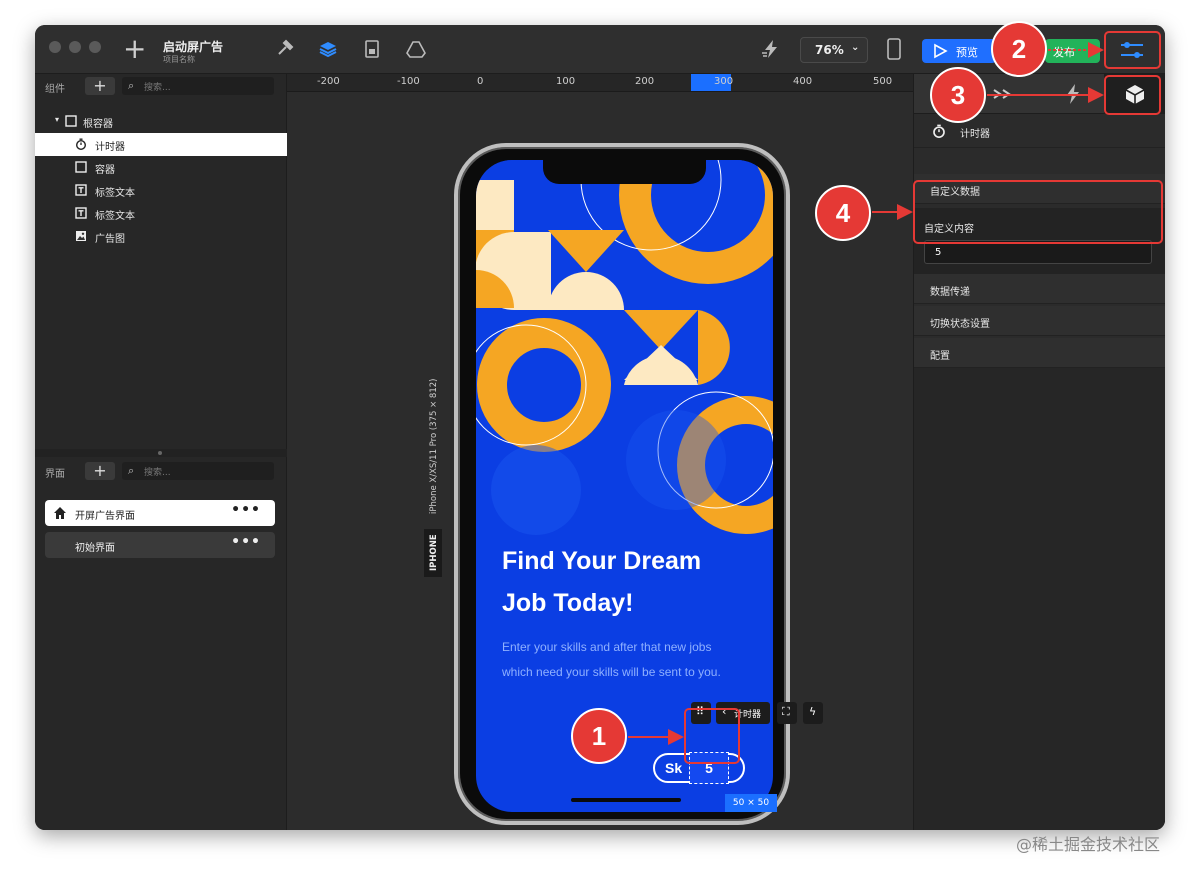  I want to click on page-item-initial: 初始界面 •••, so click(160, 545).